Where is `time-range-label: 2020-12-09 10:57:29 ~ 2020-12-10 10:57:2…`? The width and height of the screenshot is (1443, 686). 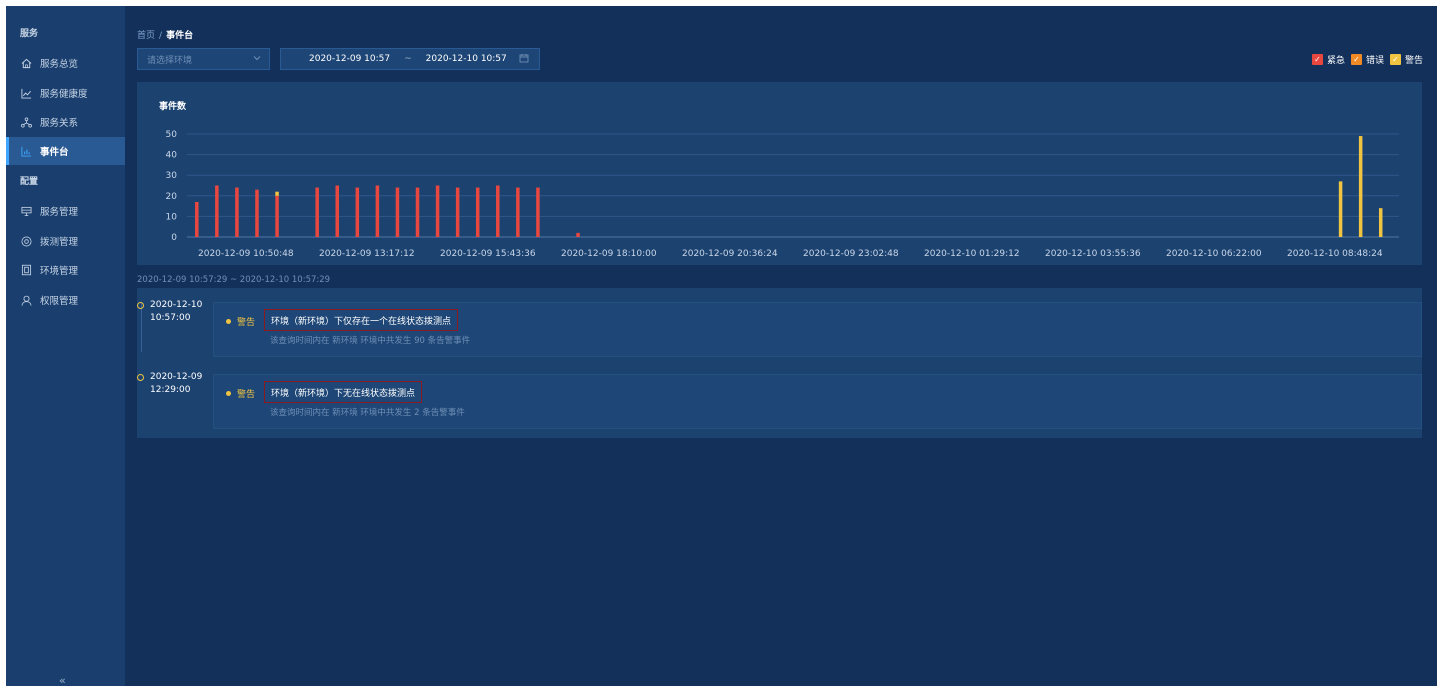
time-range-label: 2020-12-09 10:57:29 ~ 2020-12-10 10:57:2… is located at coordinates (234, 280).